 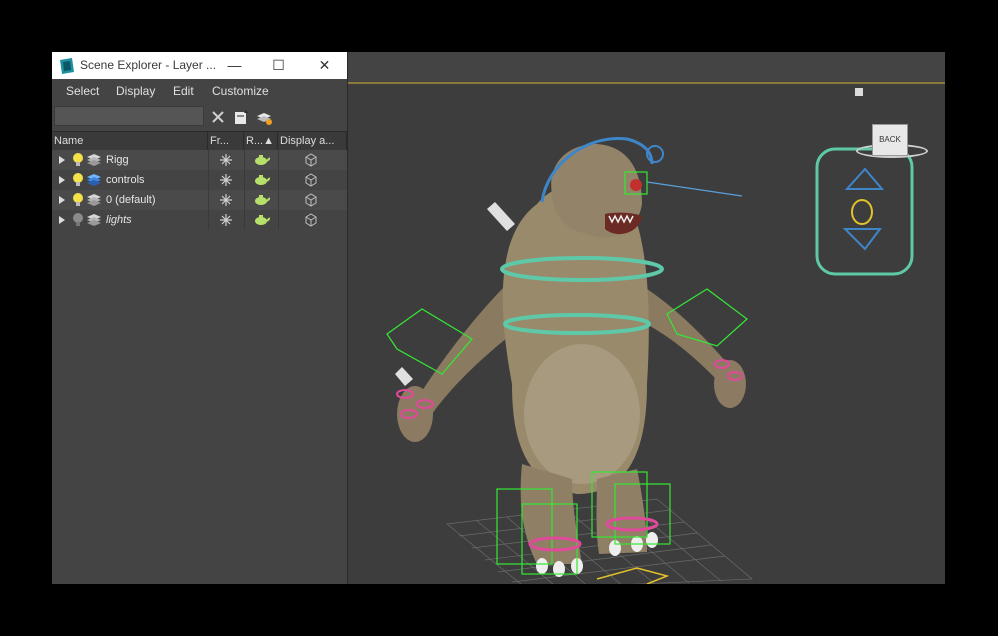 I want to click on layer-row-controls: controls, so click(x=199, y=180).